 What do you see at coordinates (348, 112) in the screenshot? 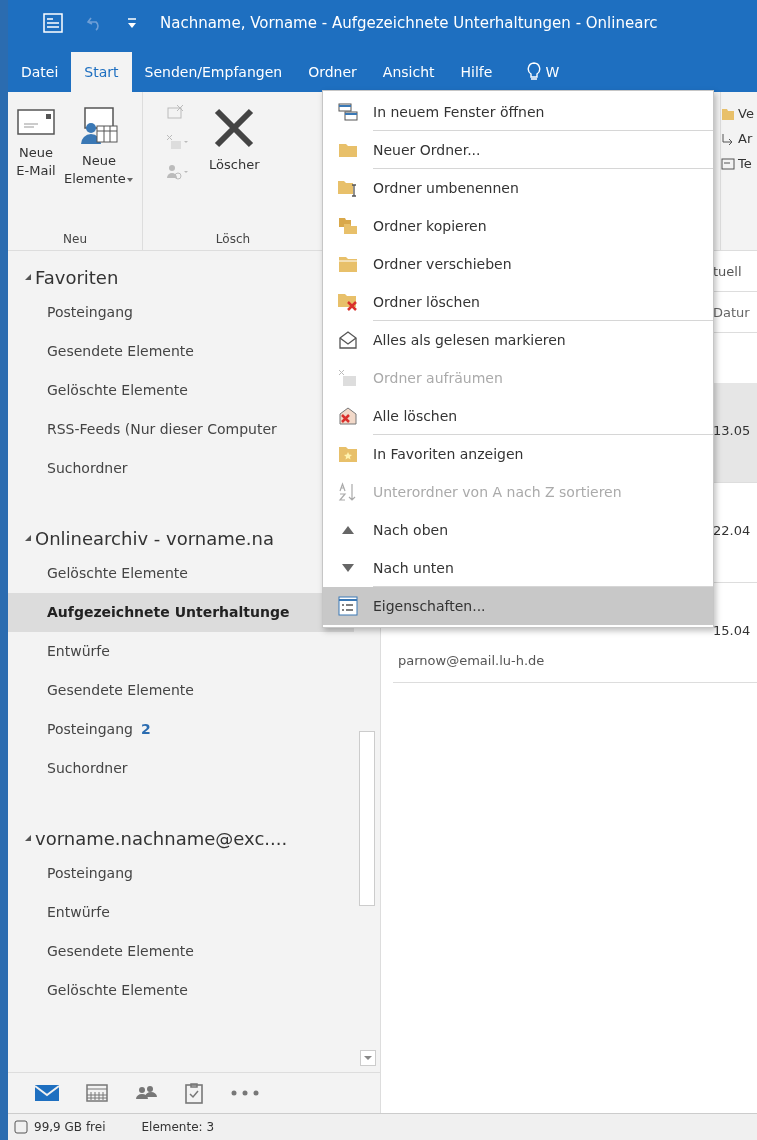
I see `windows-icon` at bounding box center [348, 112].